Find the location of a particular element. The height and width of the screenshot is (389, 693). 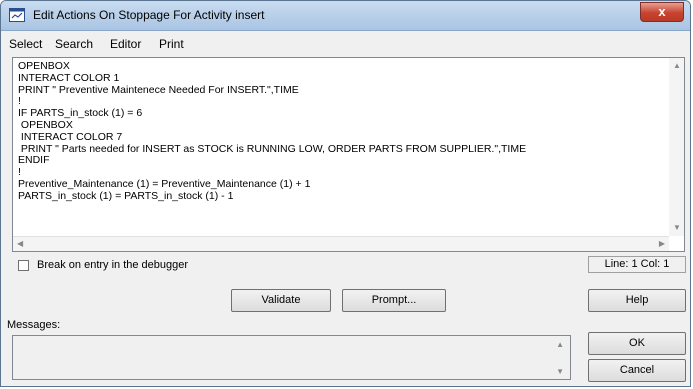

debugger-checkbox-label: Break on entry in the debugger is located at coordinates (112, 265).